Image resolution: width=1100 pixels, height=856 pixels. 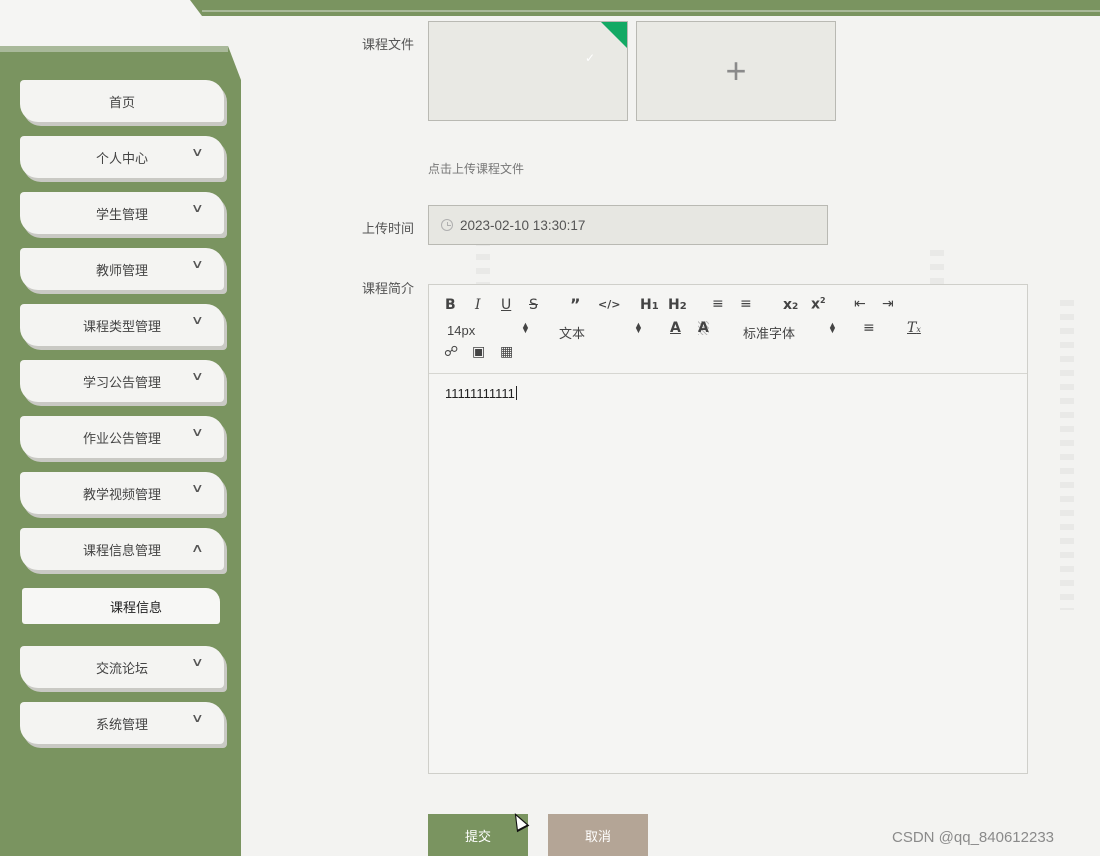 I want to click on clear-format-icon: Tx, so click(x=914, y=328).